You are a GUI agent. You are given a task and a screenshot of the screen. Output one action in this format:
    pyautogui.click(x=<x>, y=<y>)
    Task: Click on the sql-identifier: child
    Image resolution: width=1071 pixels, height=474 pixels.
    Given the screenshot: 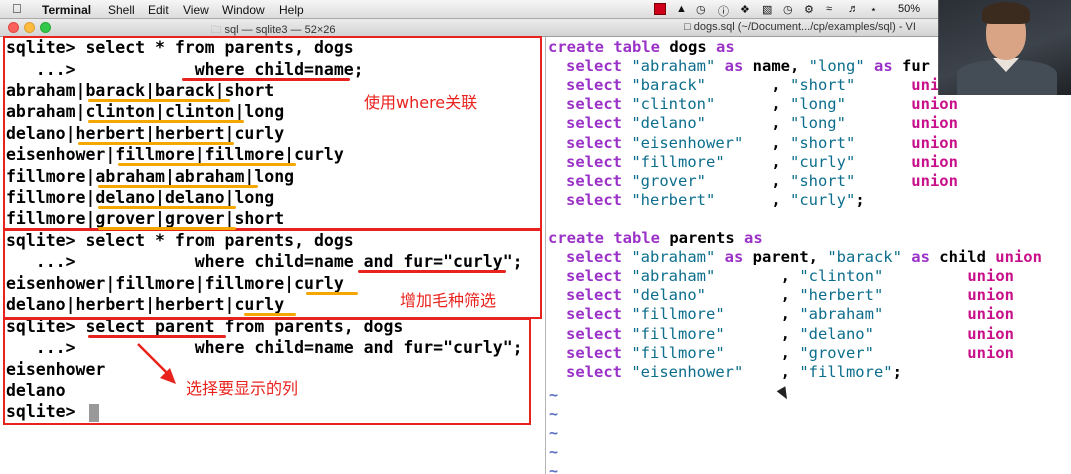 What is the action you would take?
    pyautogui.click(x=962, y=257)
    